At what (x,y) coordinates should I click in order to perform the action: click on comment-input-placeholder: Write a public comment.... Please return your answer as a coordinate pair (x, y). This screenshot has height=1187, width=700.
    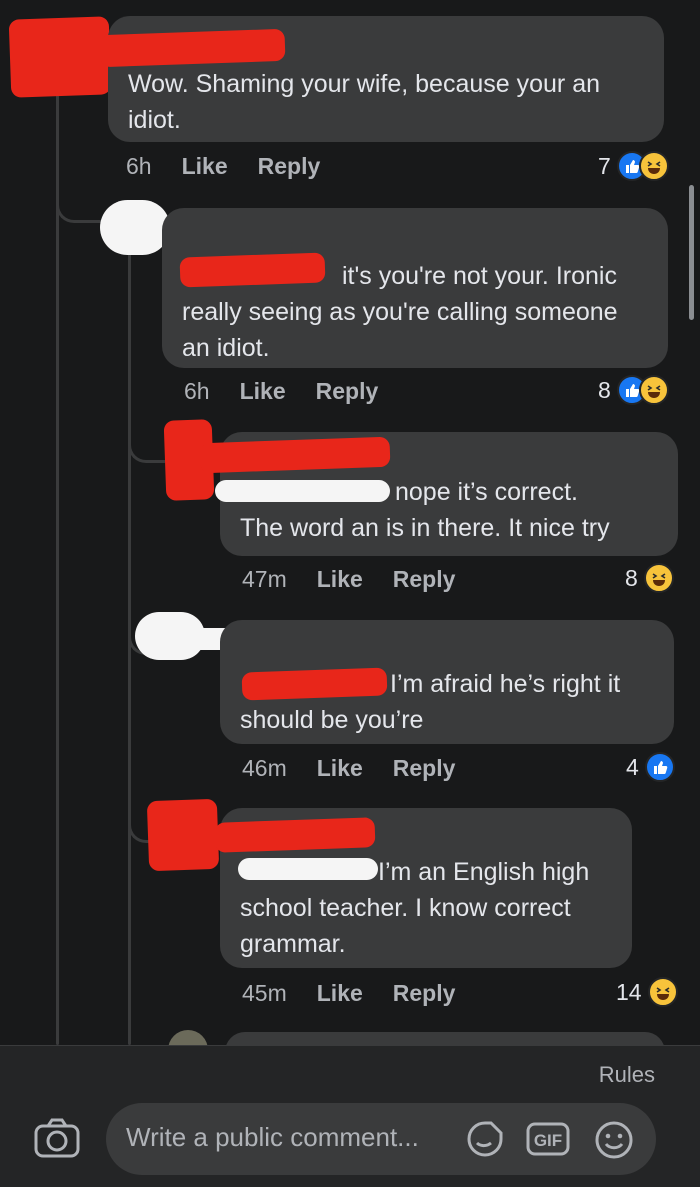
    Looking at the image, I should click on (272, 1137).